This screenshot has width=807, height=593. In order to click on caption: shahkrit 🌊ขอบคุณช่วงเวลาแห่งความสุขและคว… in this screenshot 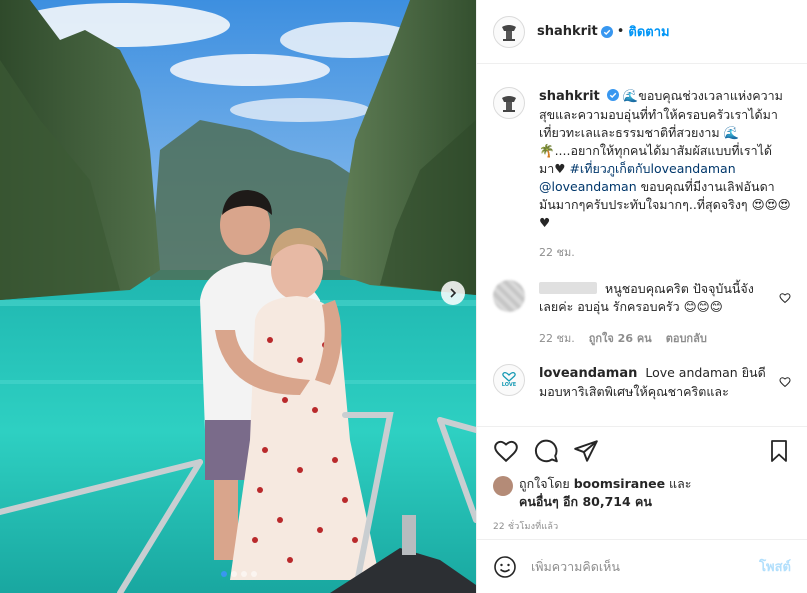, I will do `click(642, 174)`.